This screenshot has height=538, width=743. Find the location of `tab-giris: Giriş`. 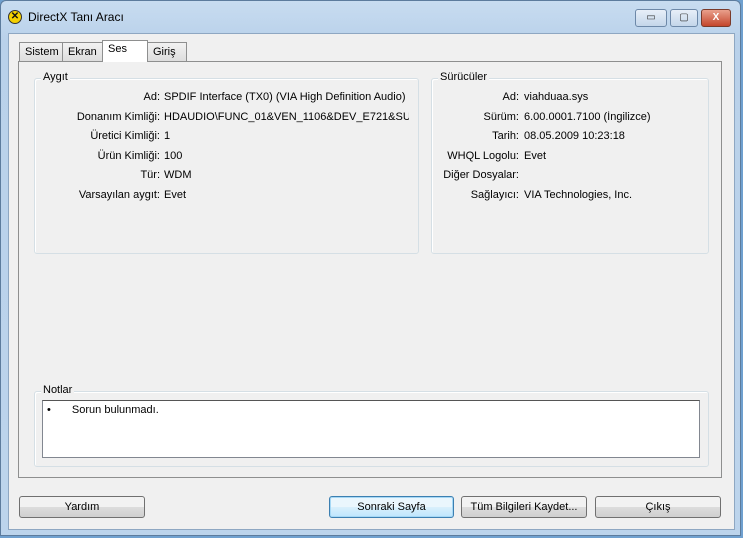

tab-giris: Giriş is located at coordinates (167, 52).